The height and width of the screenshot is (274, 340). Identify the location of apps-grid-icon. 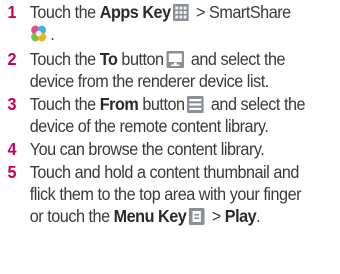
(181, 12).